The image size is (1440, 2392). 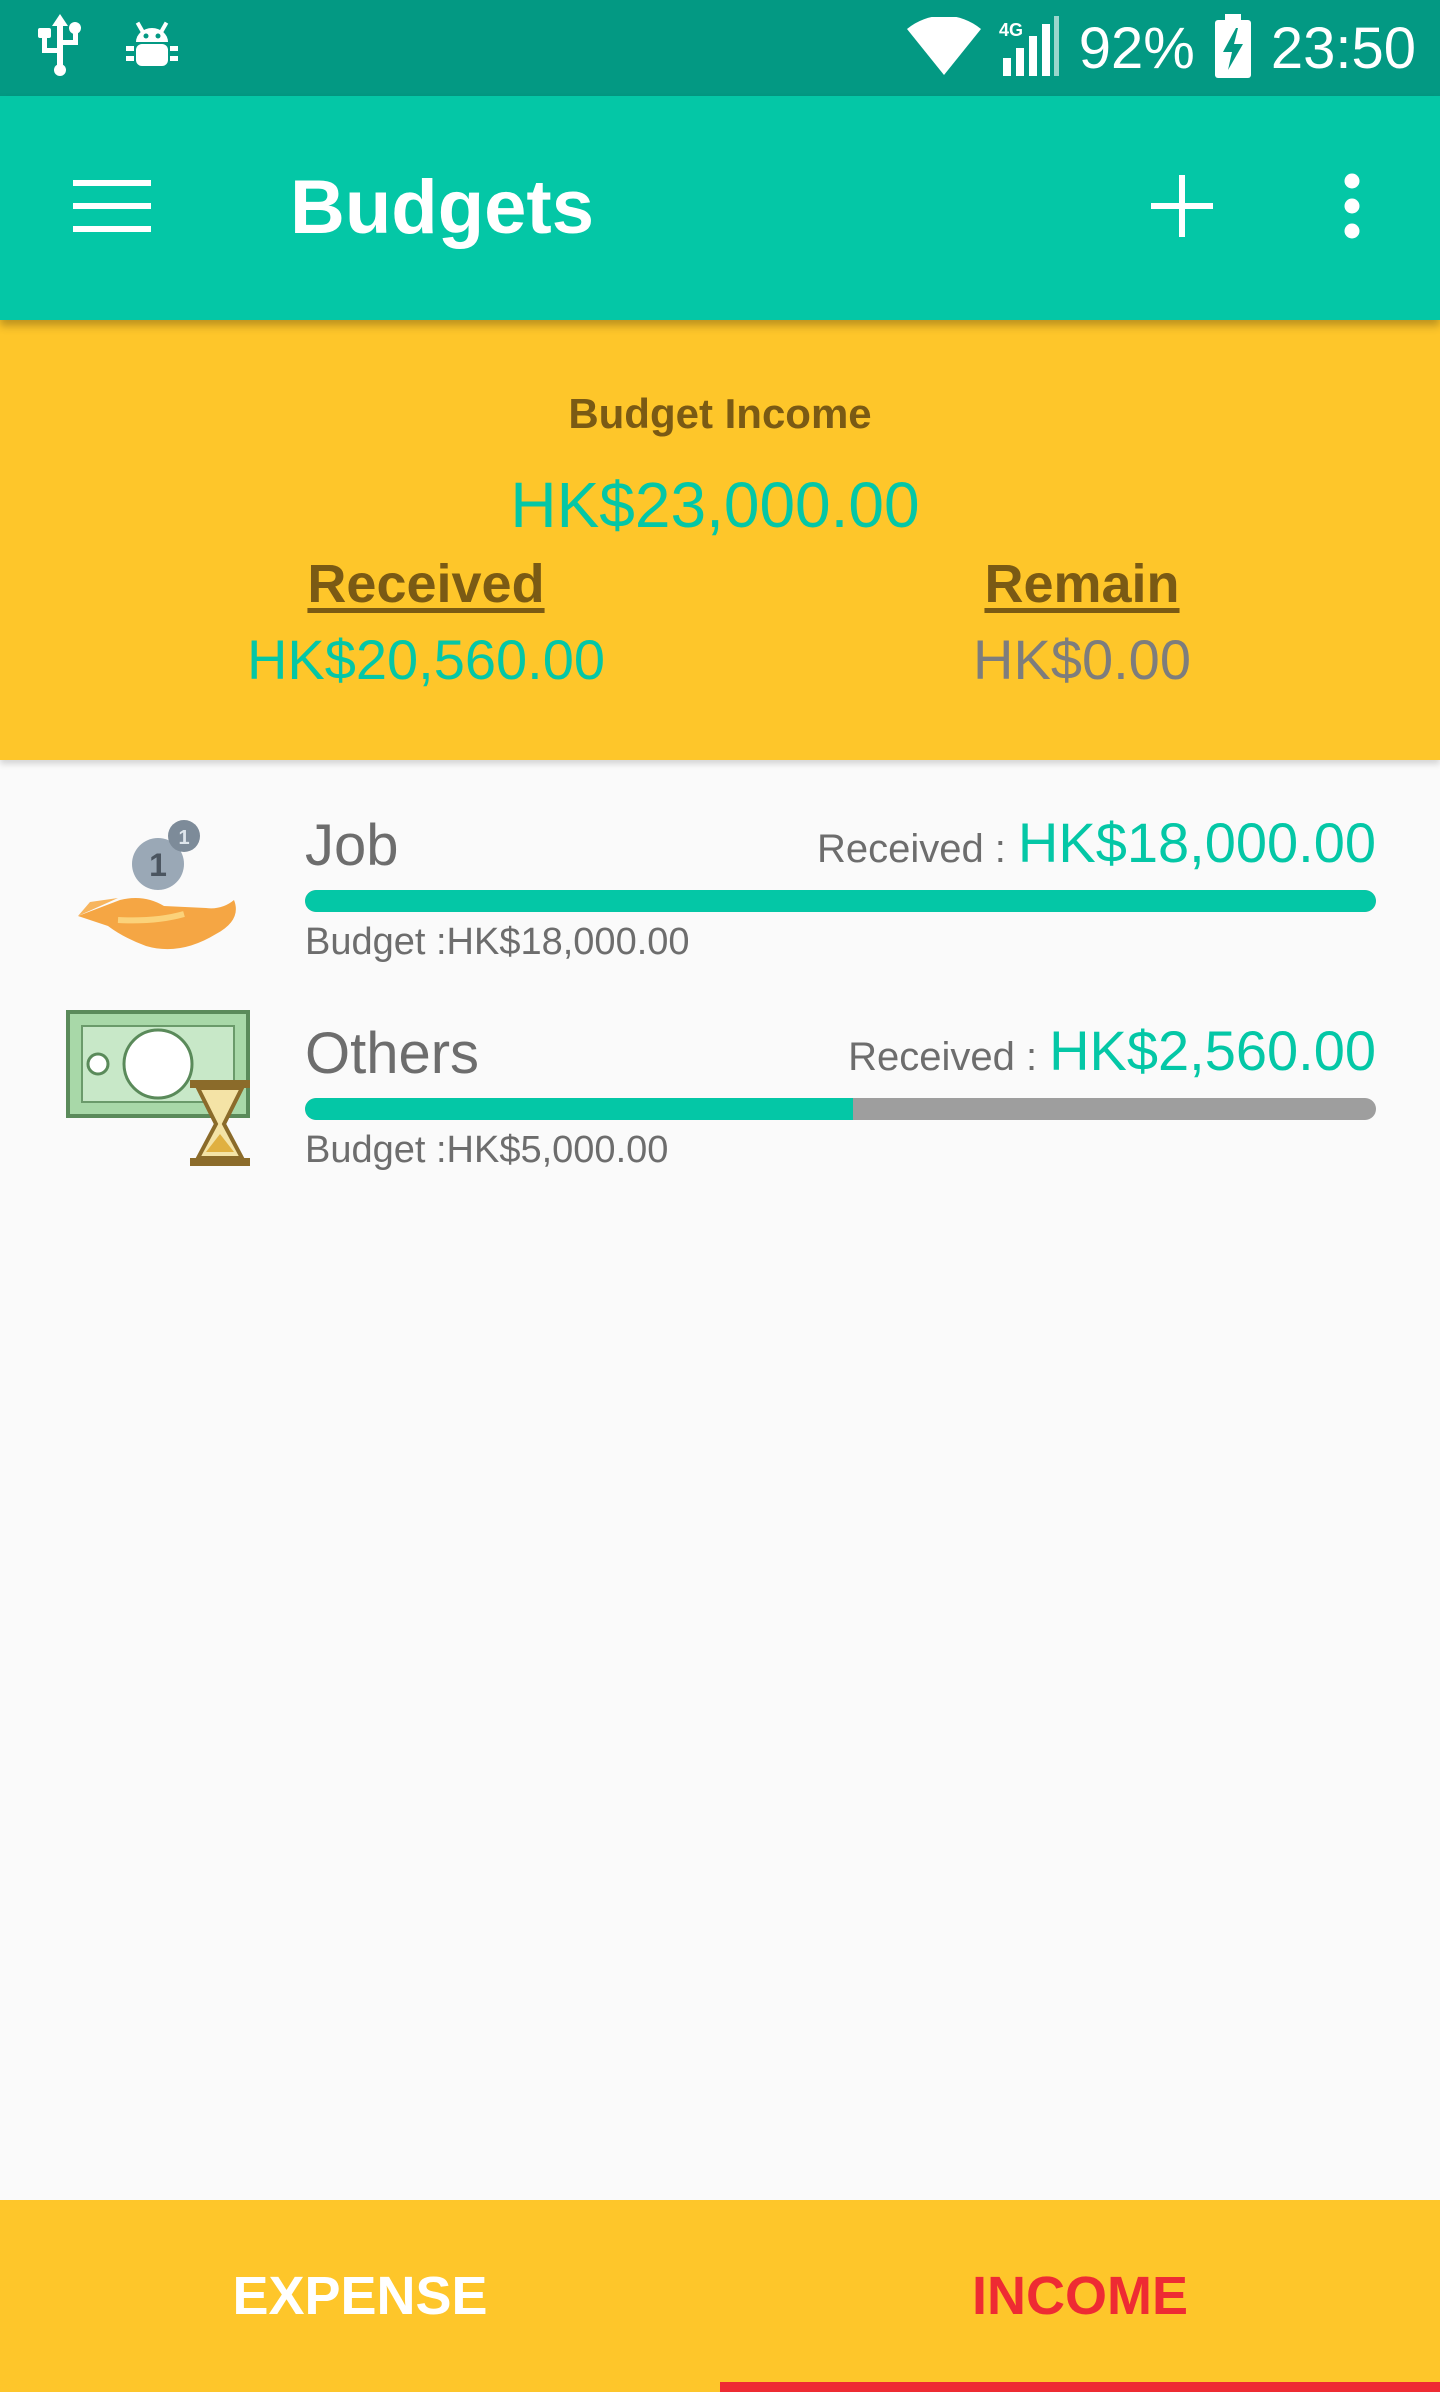 I want to click on more-vert-icon, so click(x=1352, y=208).